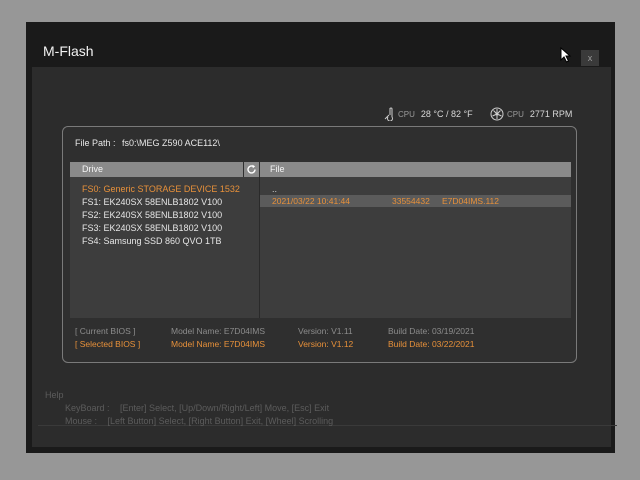  Describe the element at coordinates (54, 395) in the screenshot. I see `help-title: Help` at that location.